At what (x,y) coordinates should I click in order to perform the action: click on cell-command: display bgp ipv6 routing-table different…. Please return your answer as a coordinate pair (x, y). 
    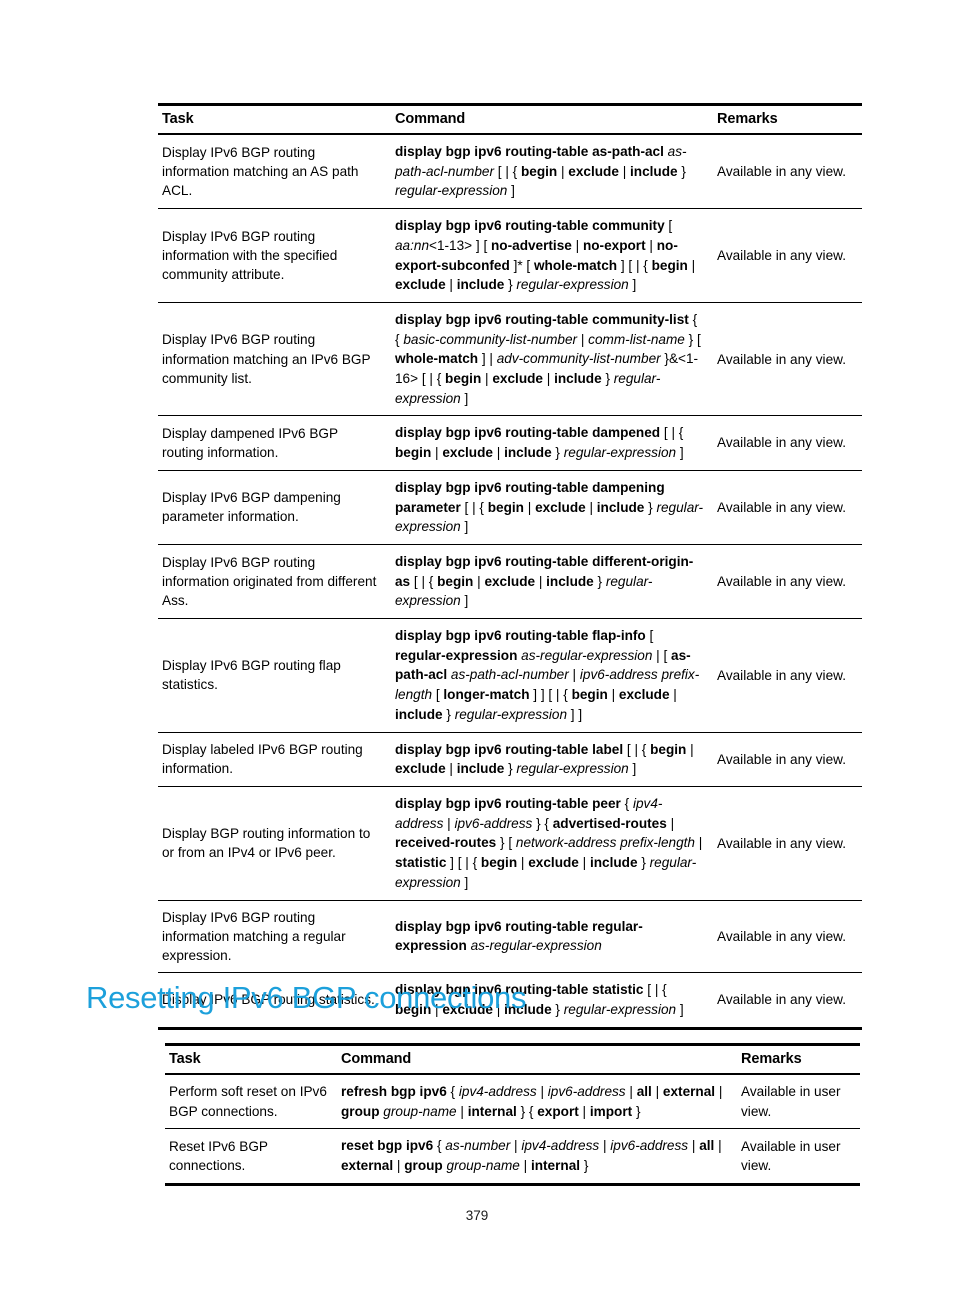
    Looking at the image, I should click on (552, 581).